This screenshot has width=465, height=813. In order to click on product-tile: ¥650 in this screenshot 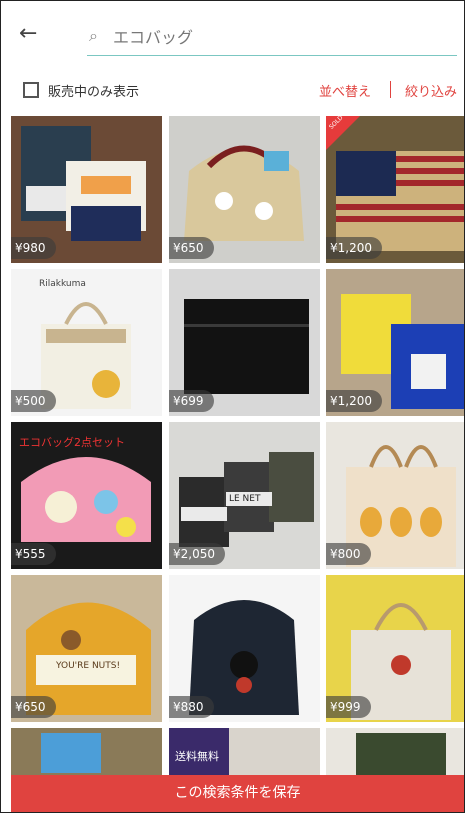, I will do `click(244, 189)`.